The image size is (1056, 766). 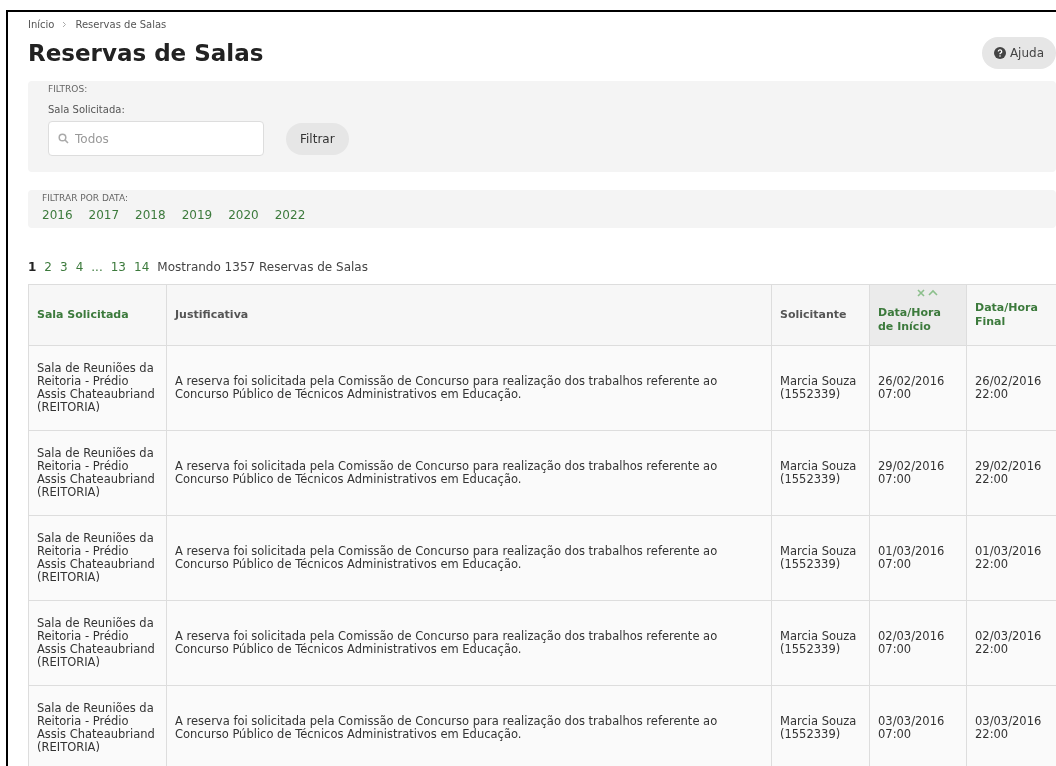 What do you see at coordinates (146, 53) in the screenshot?
I see `page-title: Reservas de Salas` at bounding box center [146, 53].